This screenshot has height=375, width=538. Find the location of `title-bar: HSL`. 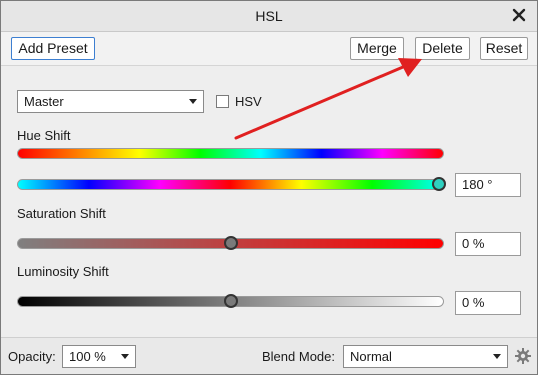

title-bar: HSL is located at coordinates (269, 16).